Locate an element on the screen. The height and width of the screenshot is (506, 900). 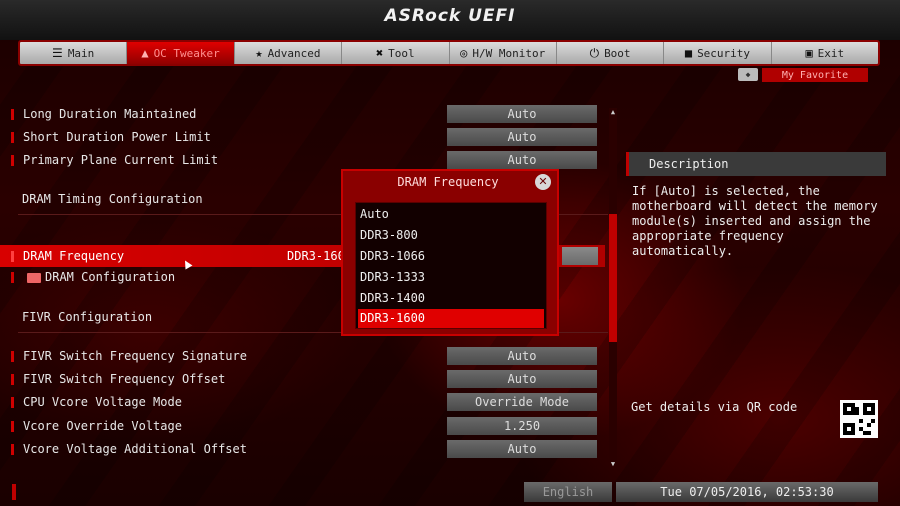
tab-main: ☰ Main is located at coordinates (74, 53).